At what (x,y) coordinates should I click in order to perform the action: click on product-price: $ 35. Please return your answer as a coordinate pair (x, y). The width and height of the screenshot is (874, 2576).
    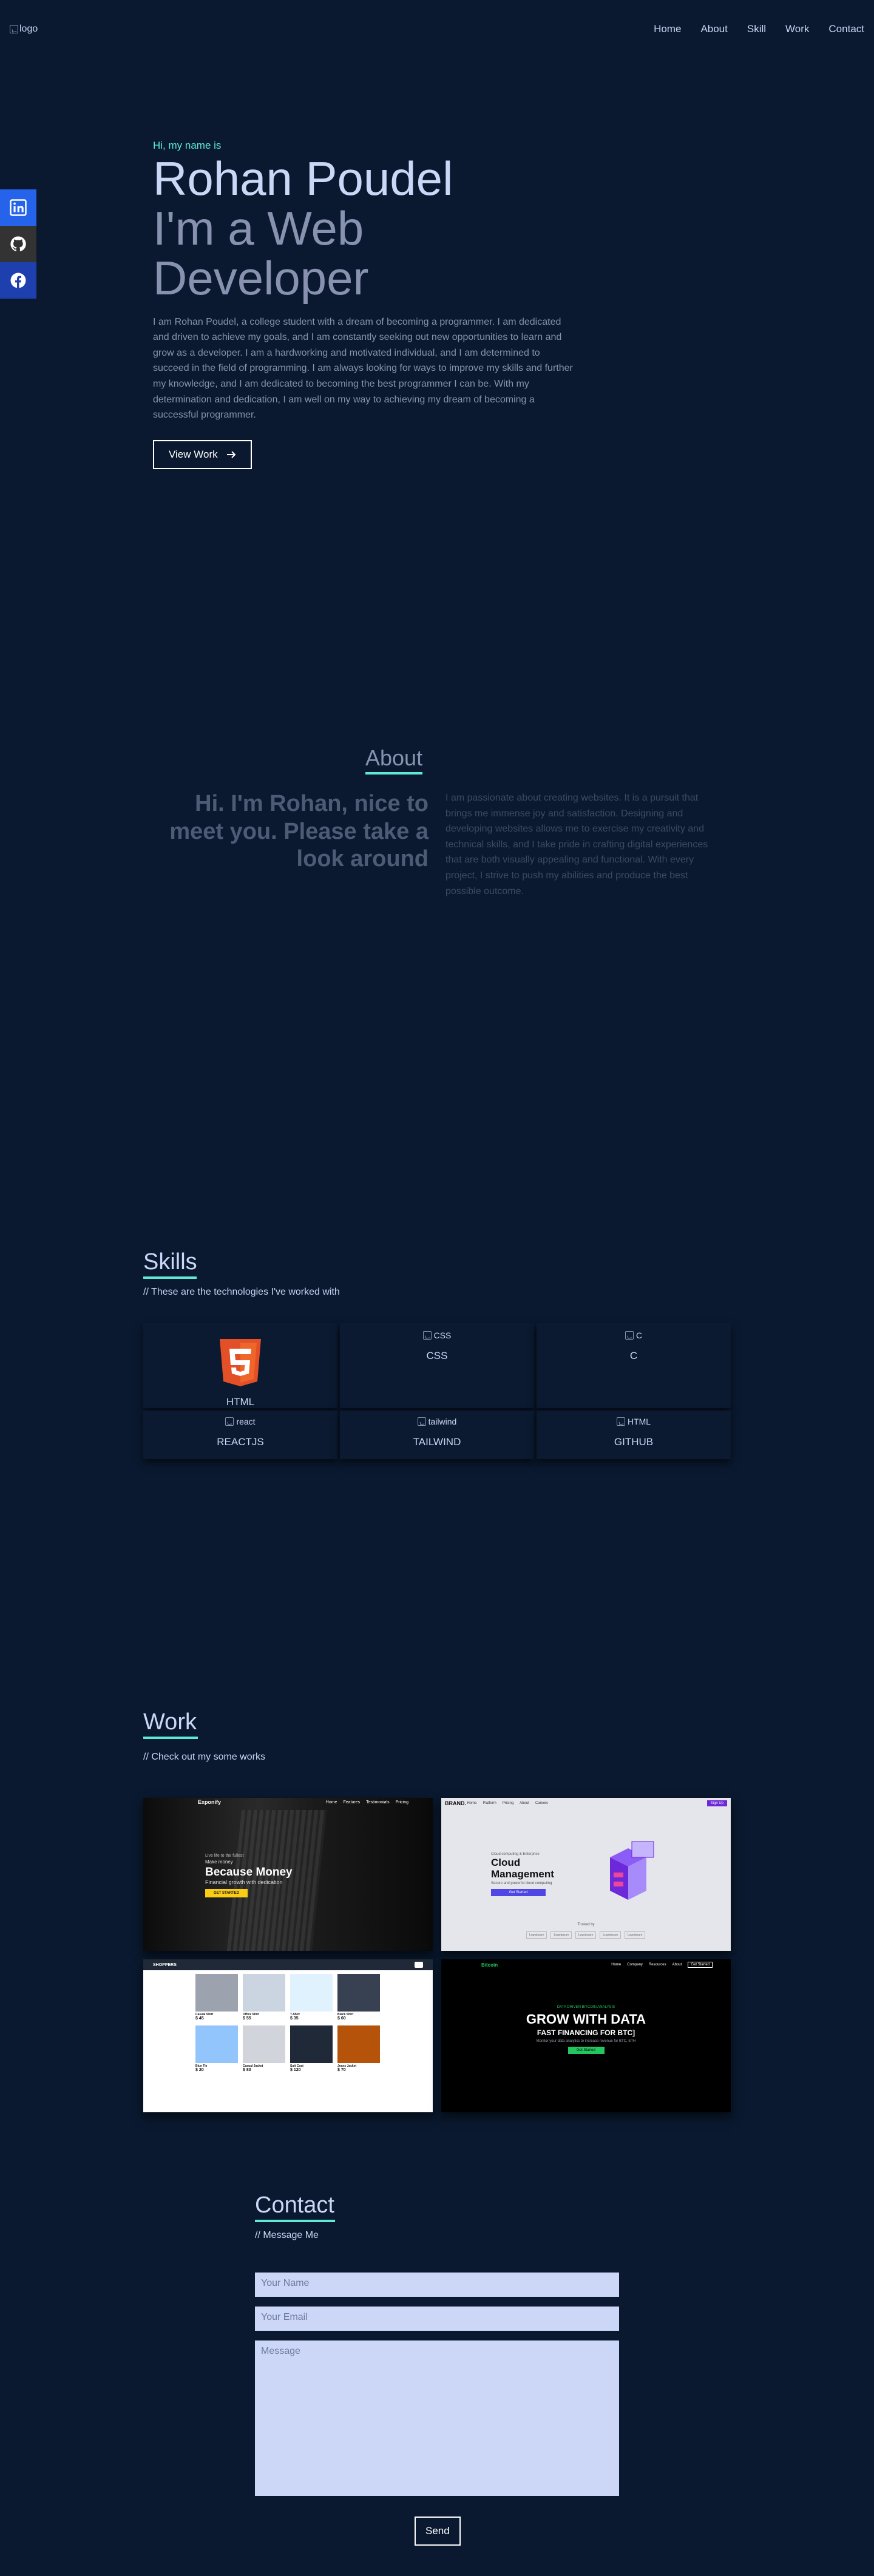
    Looking at the image, I should click on (294, 2019).